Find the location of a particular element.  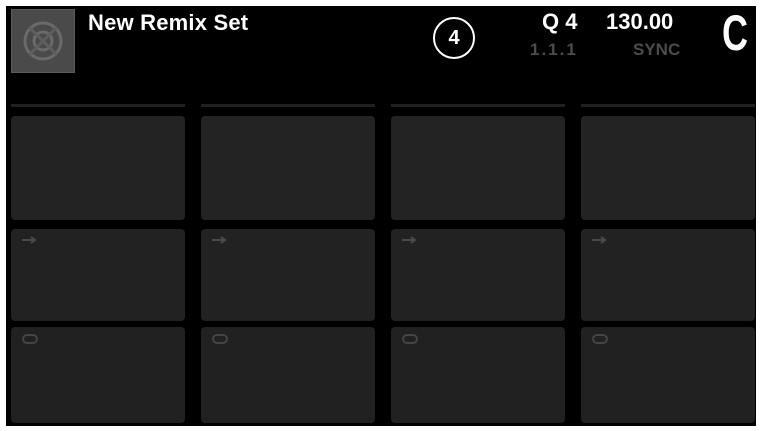

quantize-value: Q 4 is located at coordinates (560, 21).